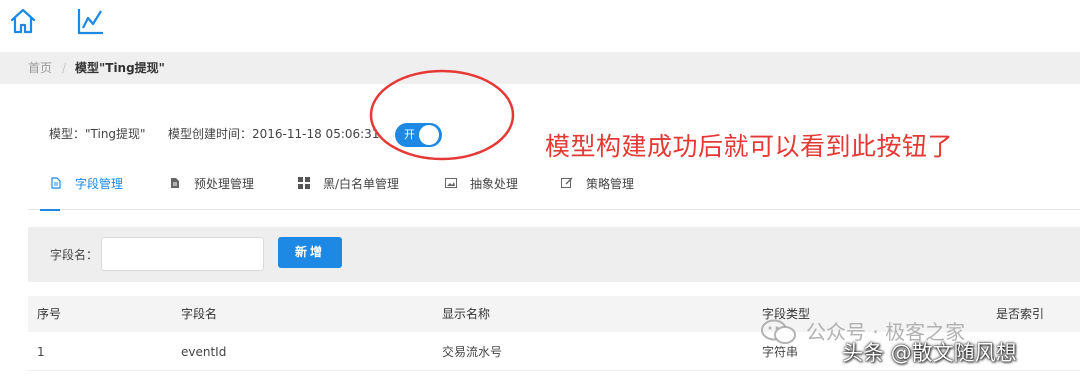 Image resolution: width=1080 pixels, height=379 pixels. I want to click on wechat-icon, so click(778, 331).